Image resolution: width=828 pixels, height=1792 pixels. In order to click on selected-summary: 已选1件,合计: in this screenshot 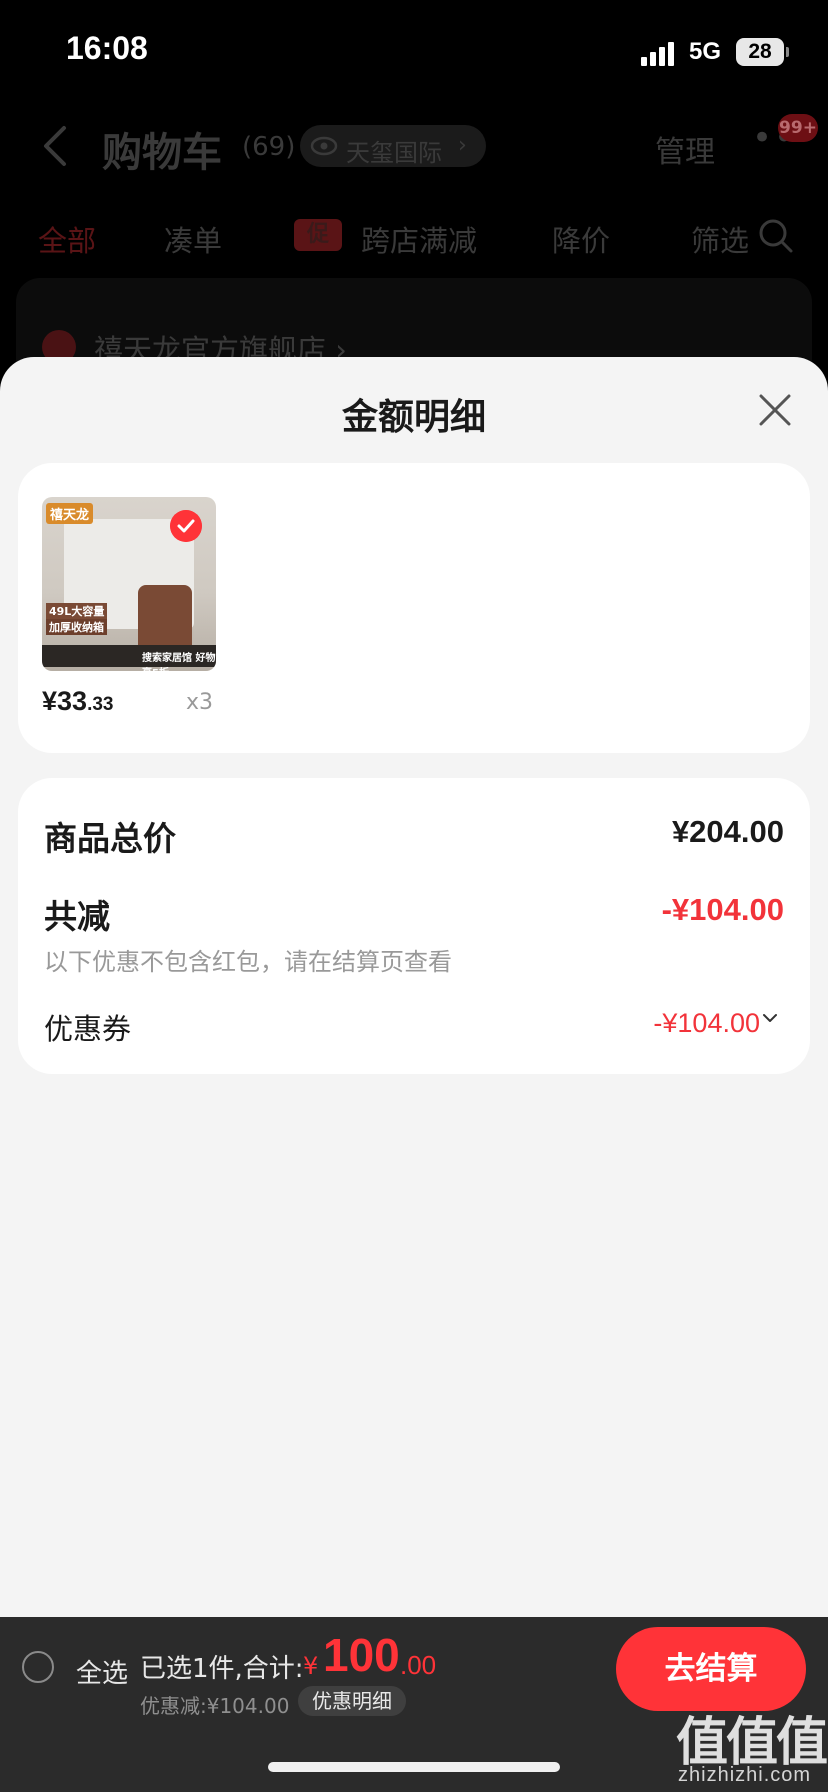, I will do `click(222, 1669)`.